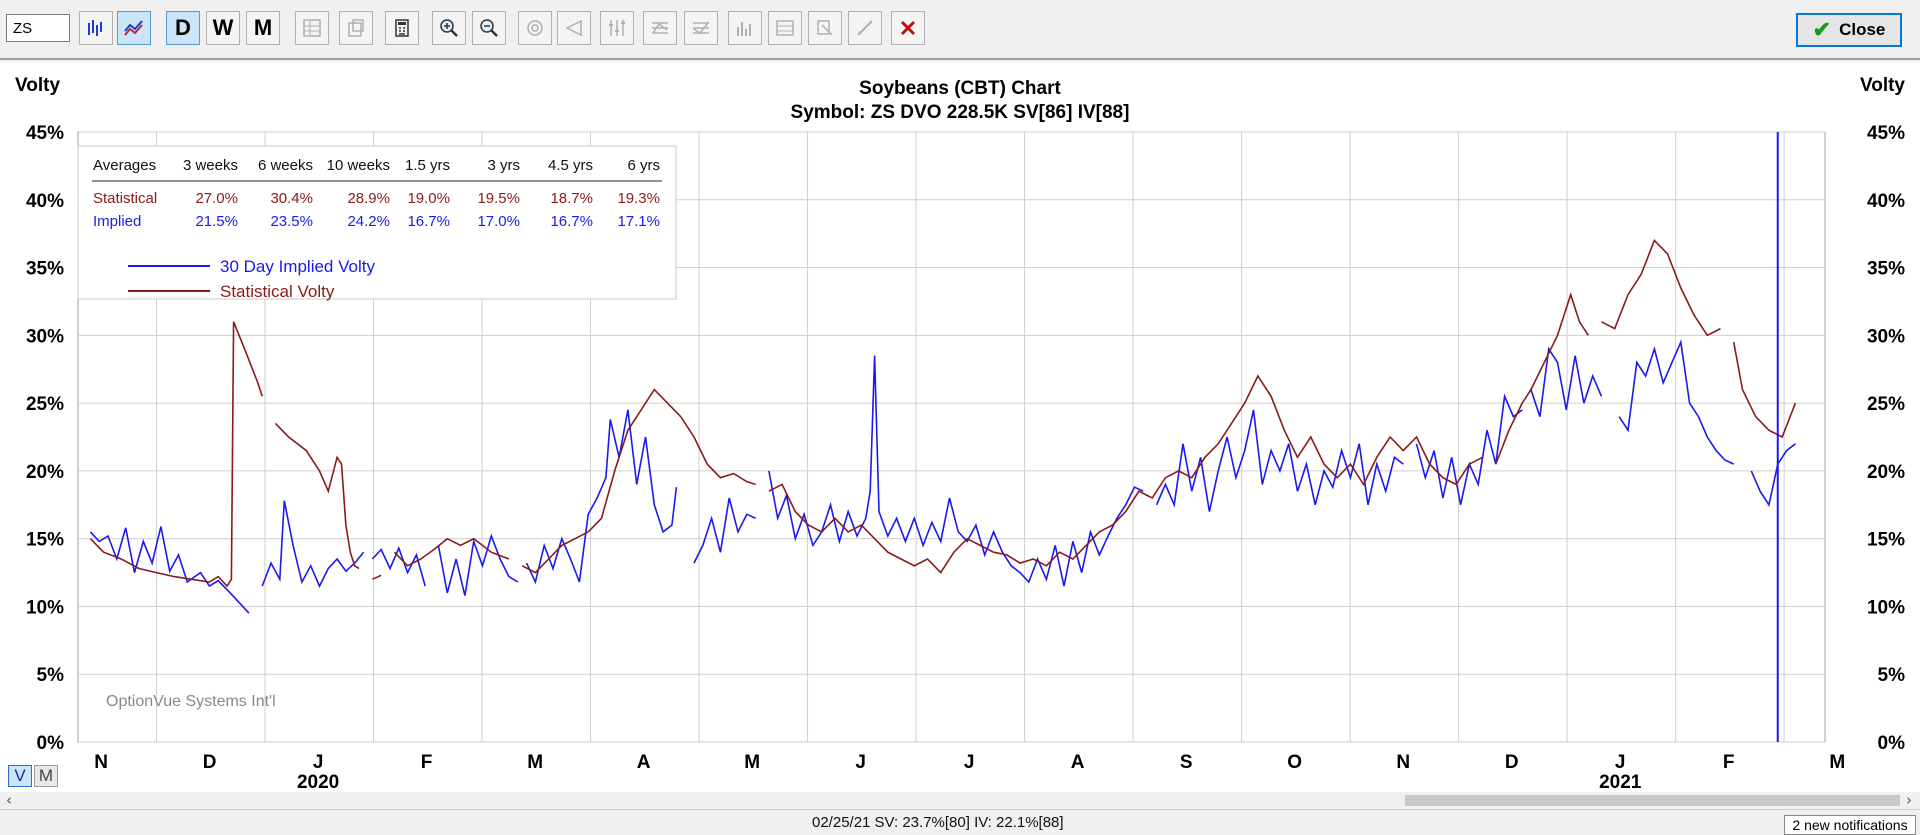 This screenshot has height=835, width=1920. What do you see at coordinates (449, 28) in the screenshot?
I see `zoom-in-icon` at bounding box center [449, 28].